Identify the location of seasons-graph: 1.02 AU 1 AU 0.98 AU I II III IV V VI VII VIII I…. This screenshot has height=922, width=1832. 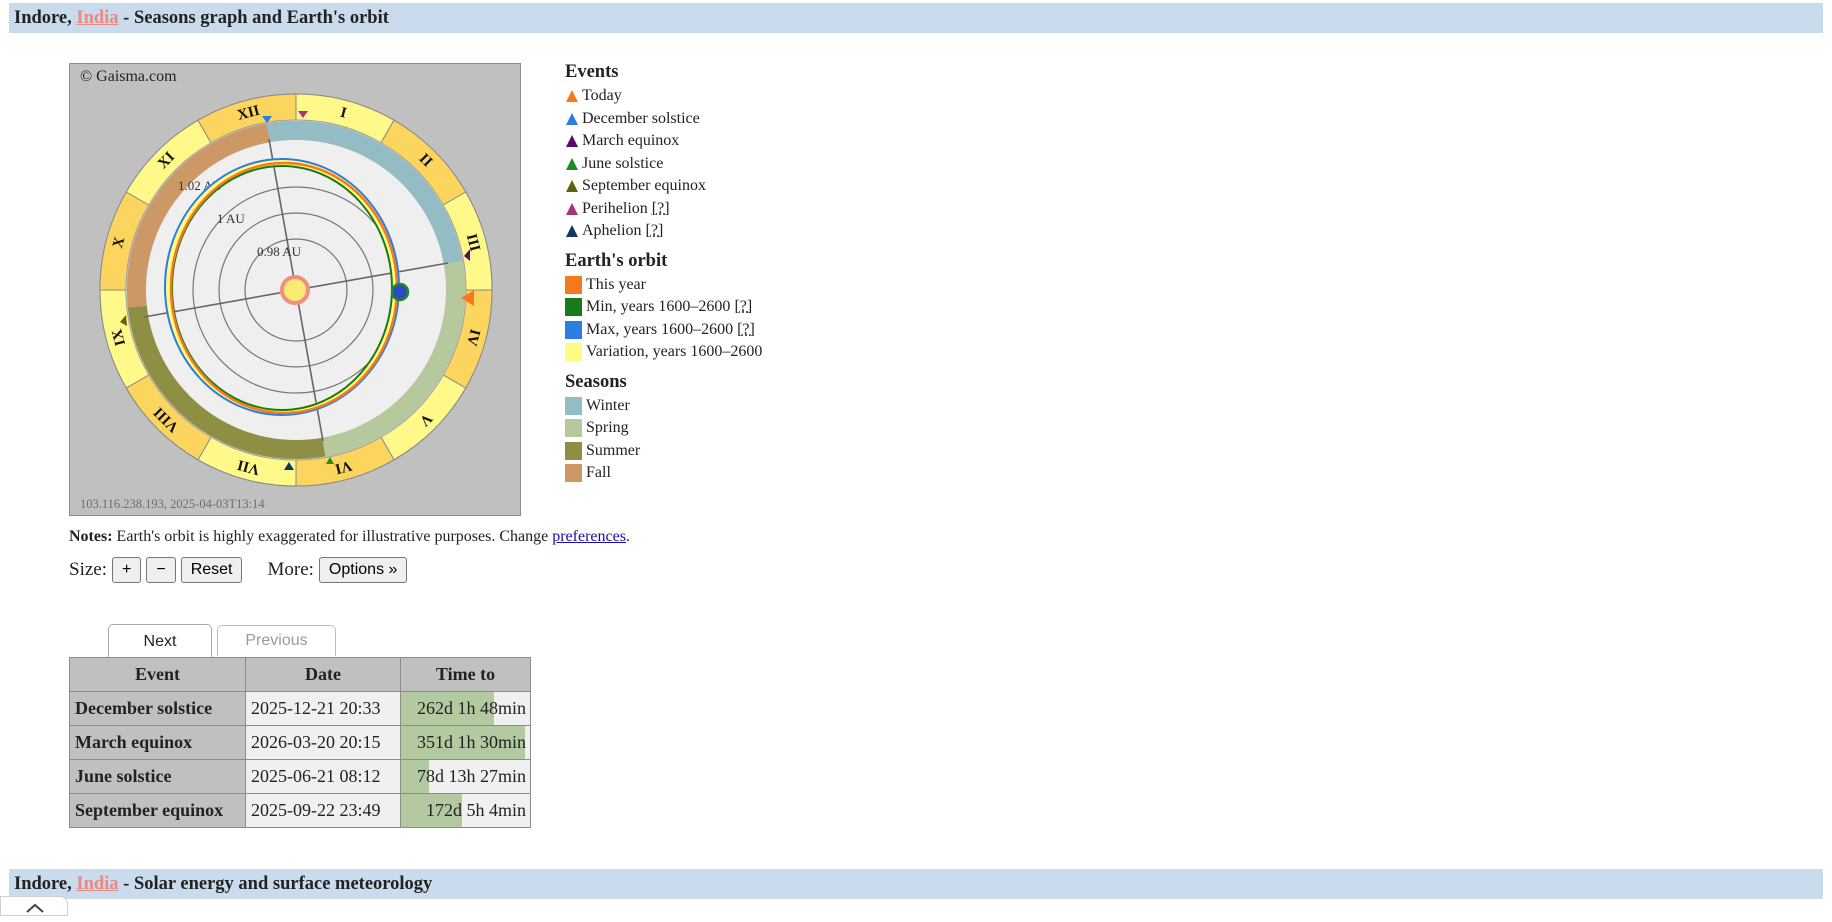
(295, 289).